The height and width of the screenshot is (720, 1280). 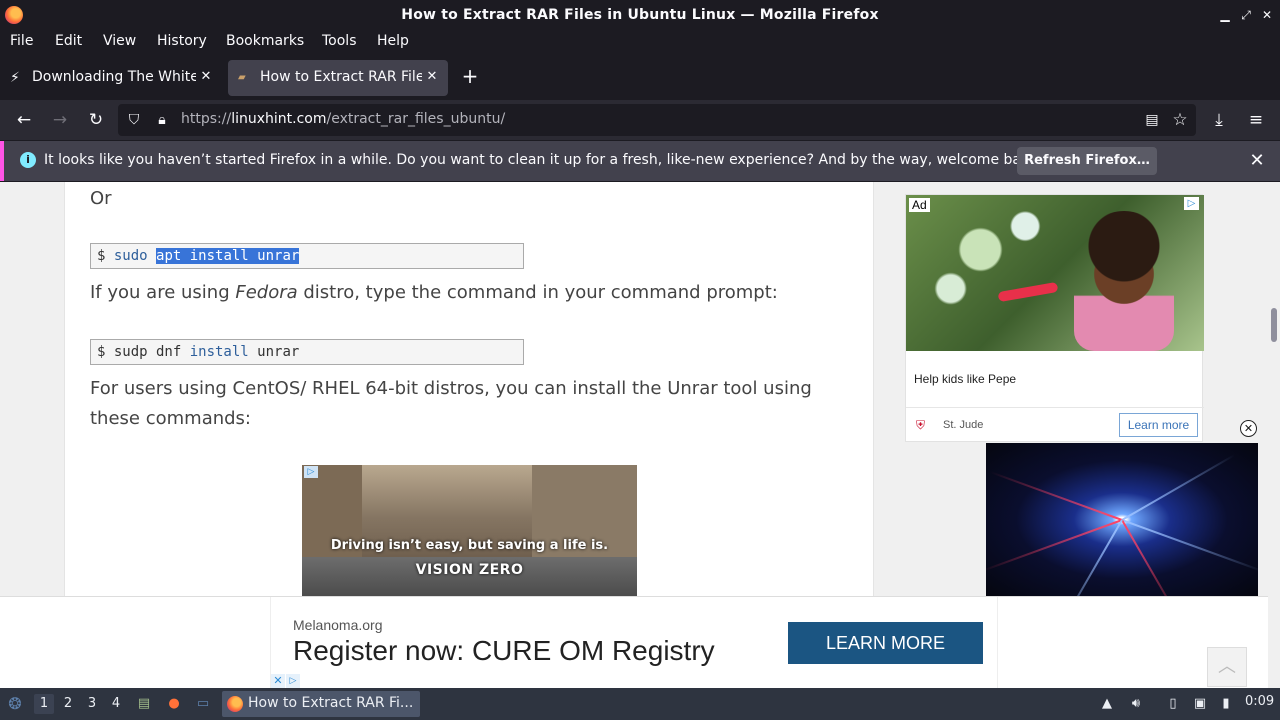 What do you see at coordinates (163, 292) in the screenshot?
I see `text-fragment: If you are using` at bounding box center [163, 292].